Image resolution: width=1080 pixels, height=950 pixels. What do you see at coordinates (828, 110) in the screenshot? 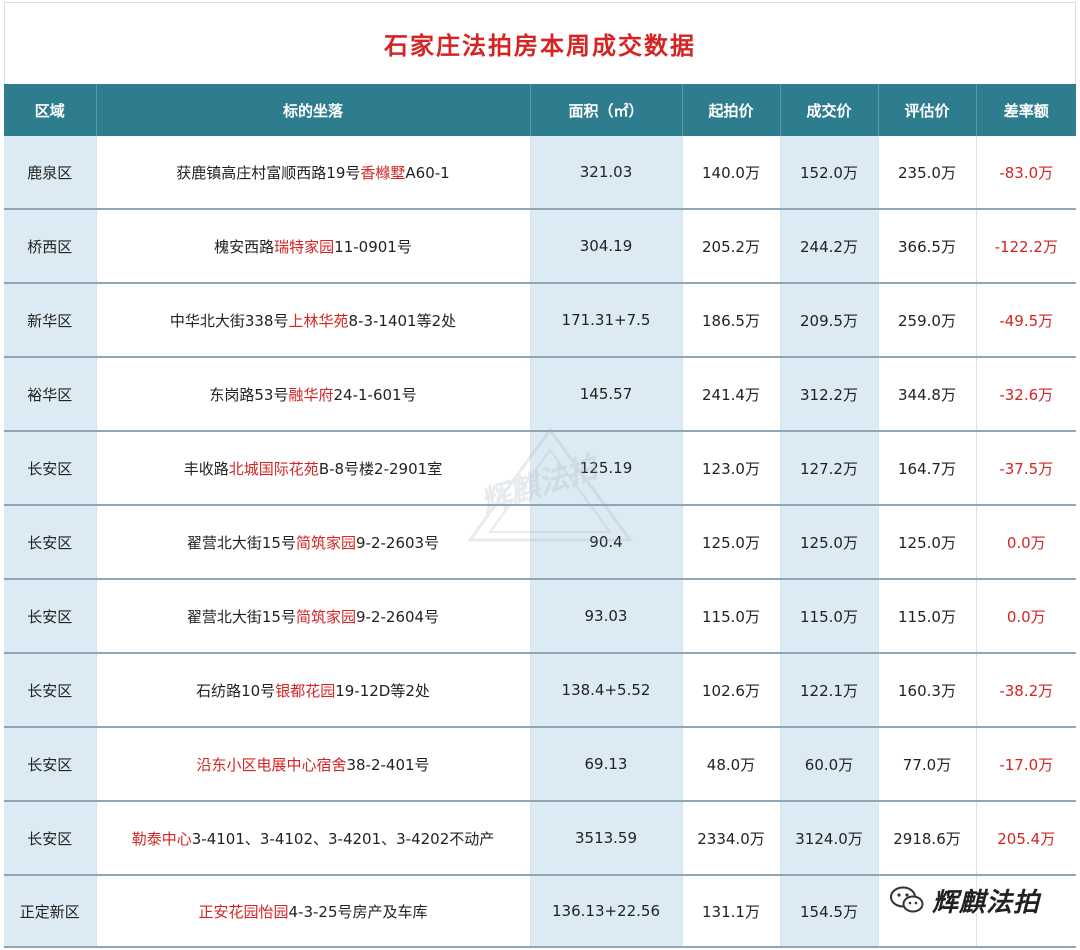
I see `header-deal-price: 成交价` at bounding box center [828, 110].